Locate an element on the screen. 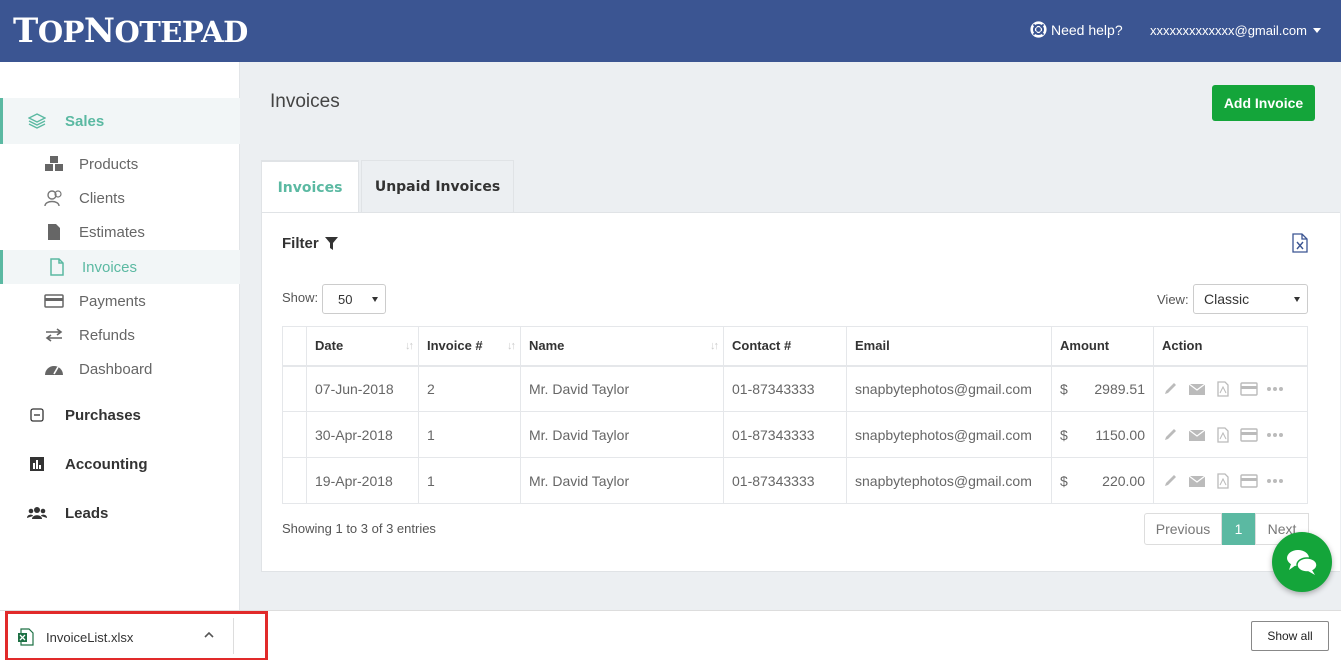  sidebar-item-refunds: Refunds is located at coordinates (120, 335).